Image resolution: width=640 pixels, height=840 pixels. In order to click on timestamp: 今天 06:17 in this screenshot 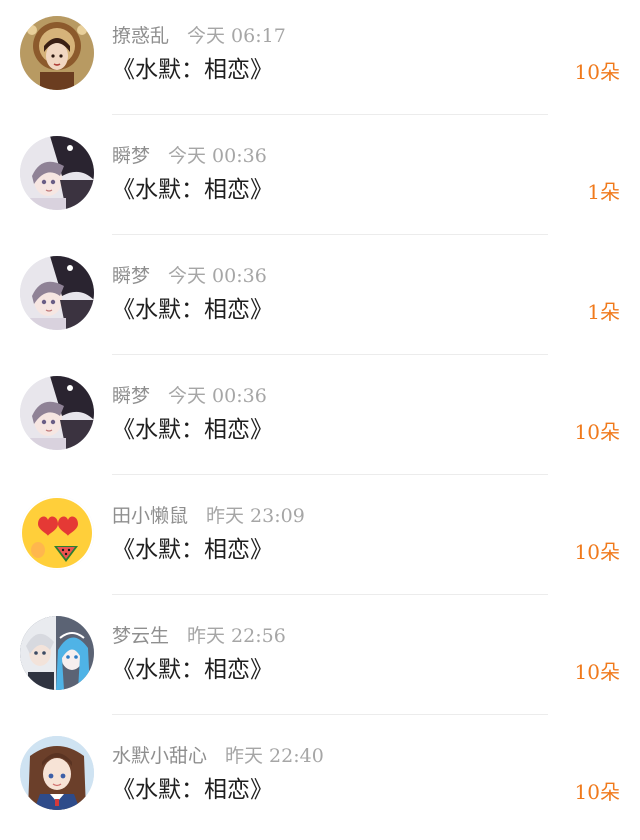, I will do `click(236, 36)`.